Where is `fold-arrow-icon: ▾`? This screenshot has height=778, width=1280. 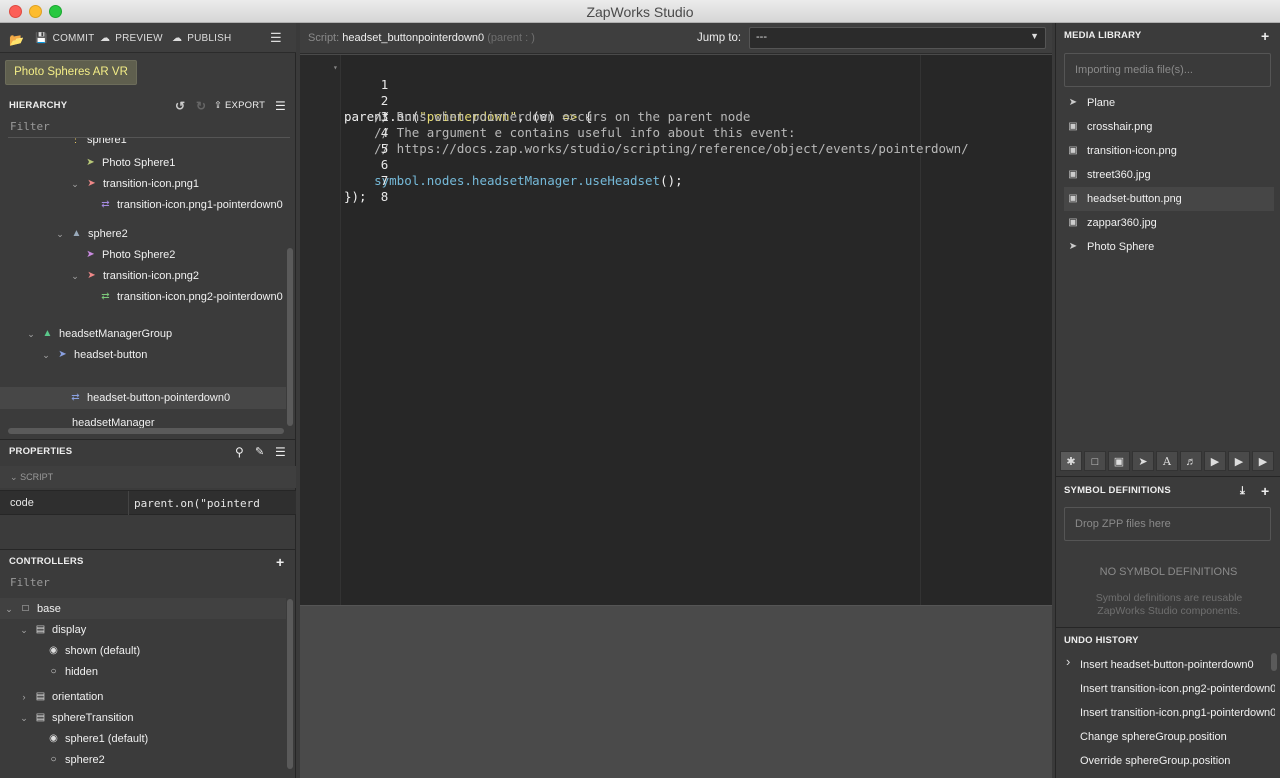 fold-arrow-icon: ▾ is located at coordinates (335, 68).